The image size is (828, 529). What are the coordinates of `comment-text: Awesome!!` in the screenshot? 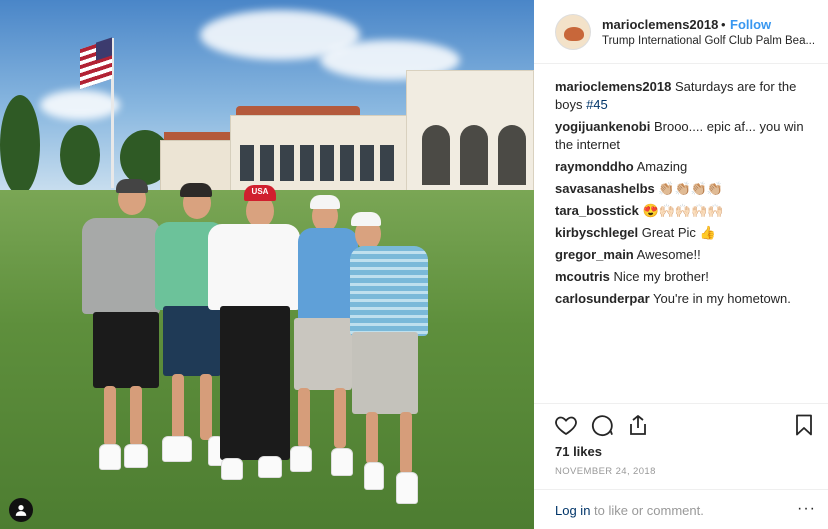 It's located at (668, 254).